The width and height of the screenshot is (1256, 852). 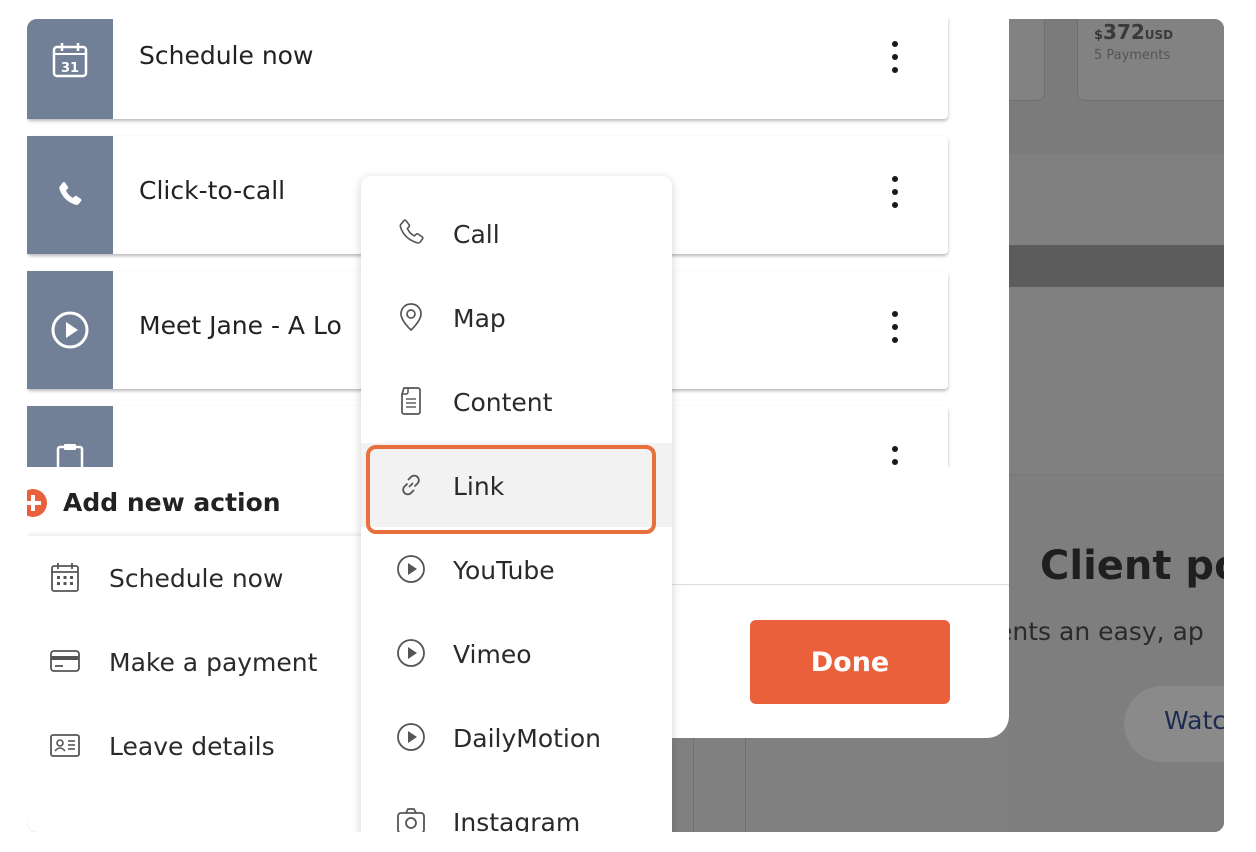 What do you see at coordinates (411, 820) in the screenshot?
I see `camera-icon` at bounding box center [411, 820].